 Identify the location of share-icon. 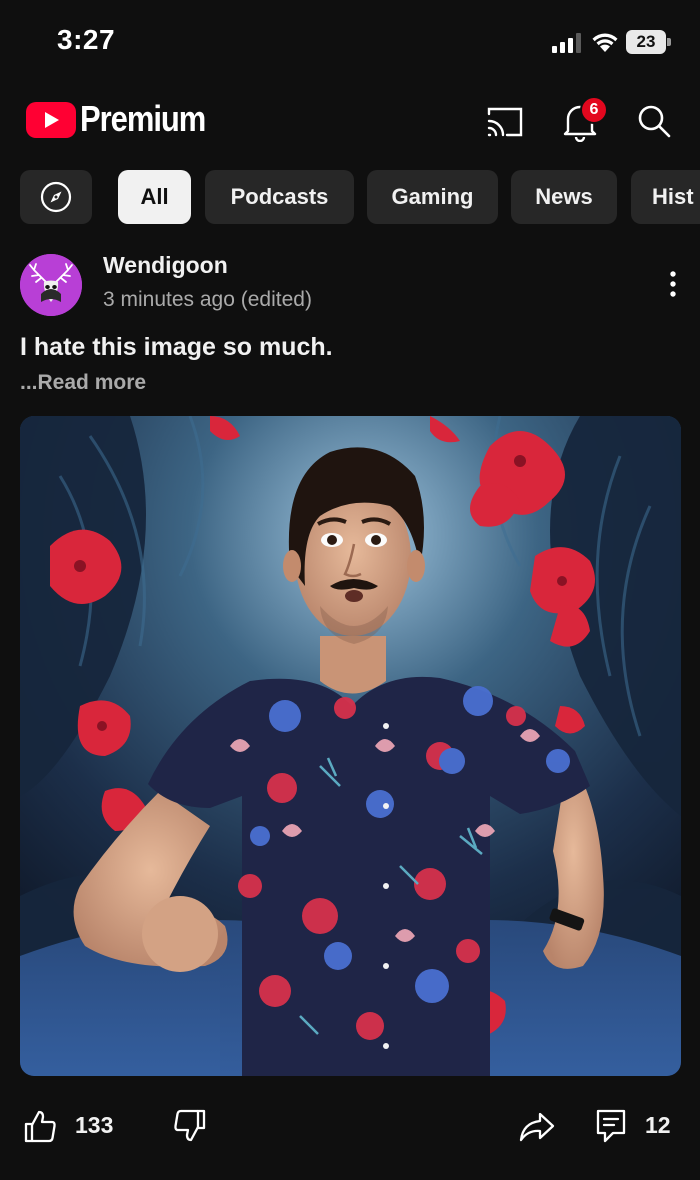
(537, 1126).